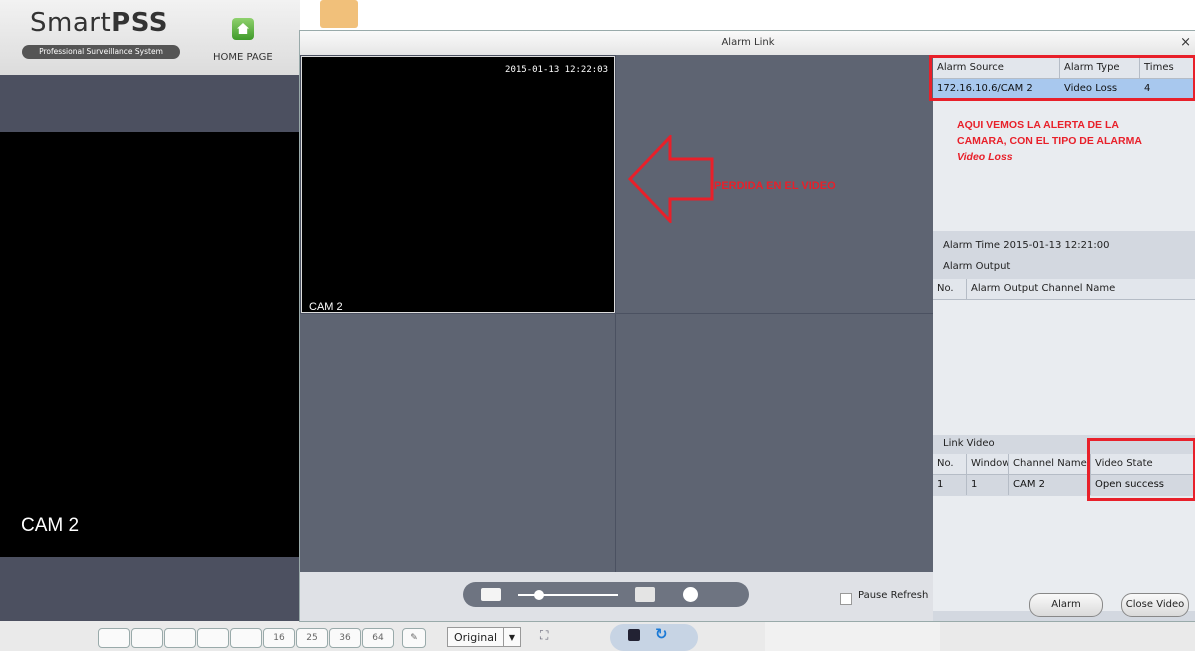  What do you see at coordinates (101, 52) in the screenshot?
I see `app-tagline: Professional Surveillance System` at bounding box center [101, 52].